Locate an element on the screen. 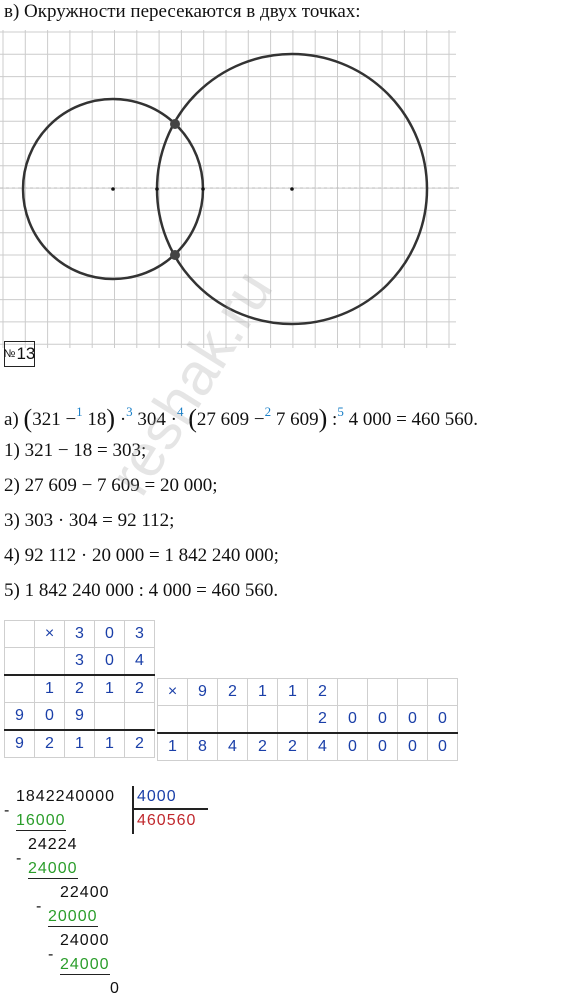 The image size is (568, 1007). right-center-point is located at coordinates (292, 189).